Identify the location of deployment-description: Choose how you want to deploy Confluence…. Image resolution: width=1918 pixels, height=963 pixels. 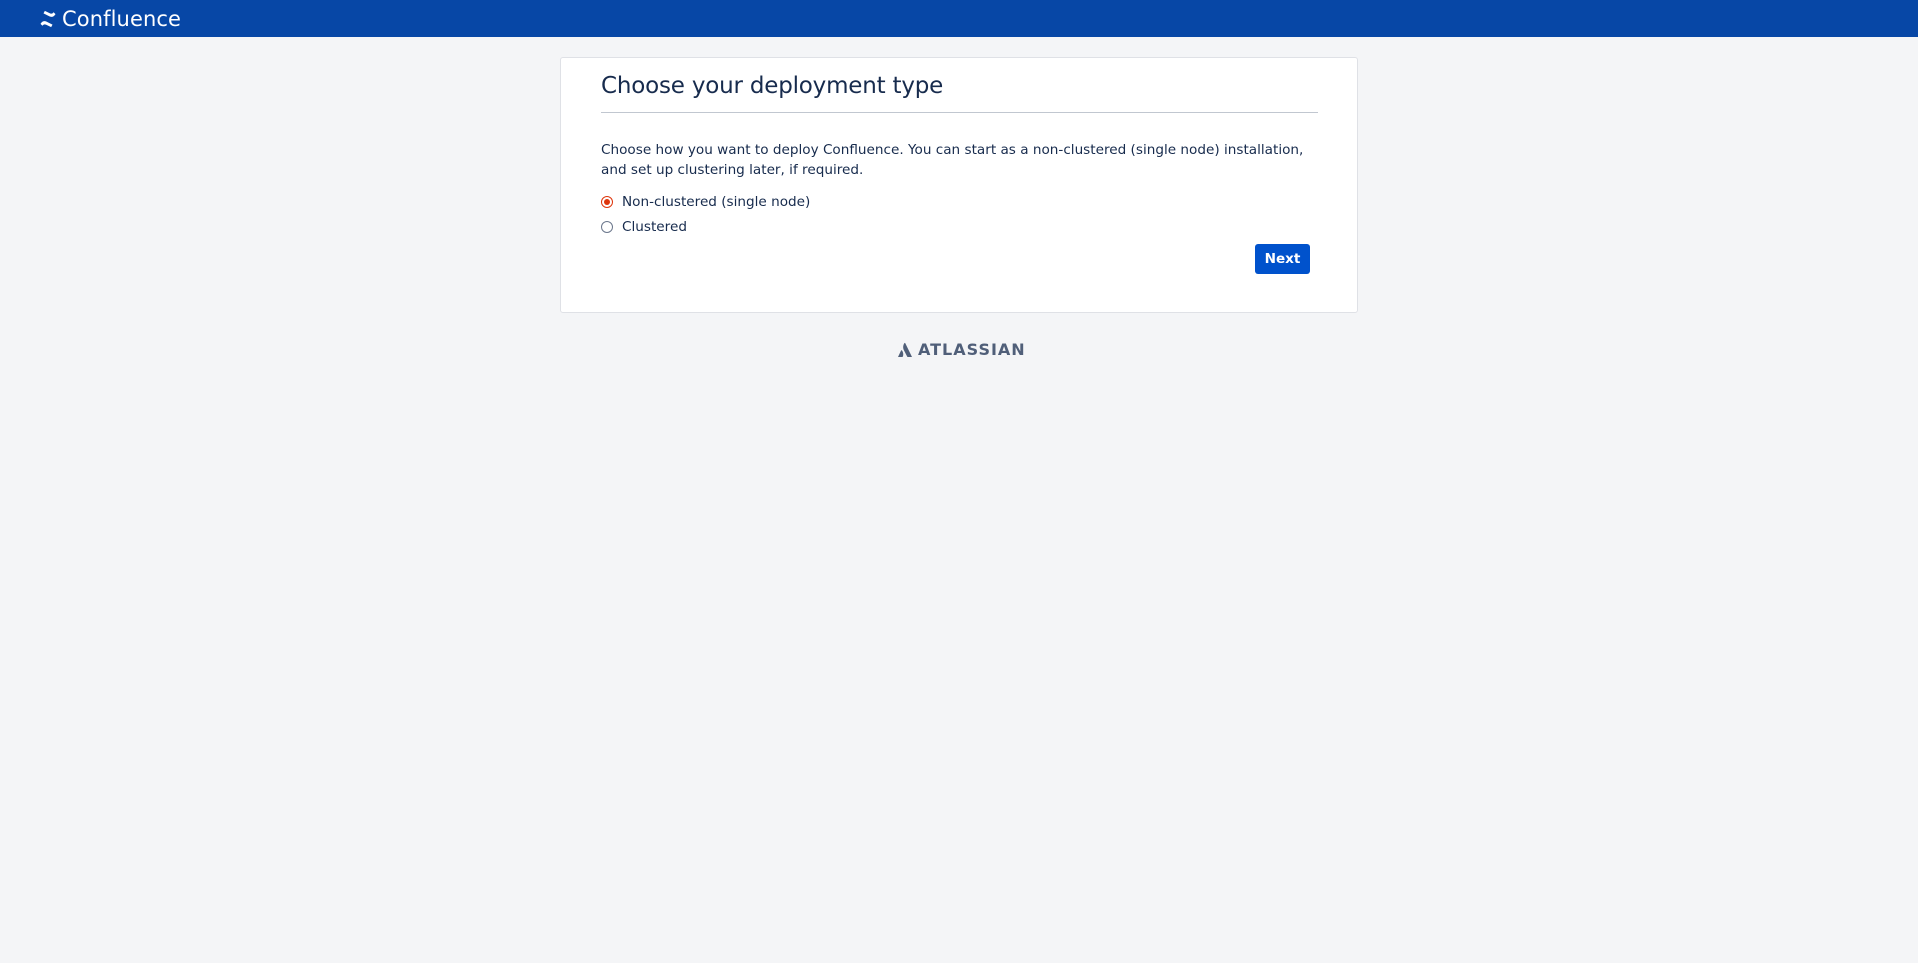
(952, 160).